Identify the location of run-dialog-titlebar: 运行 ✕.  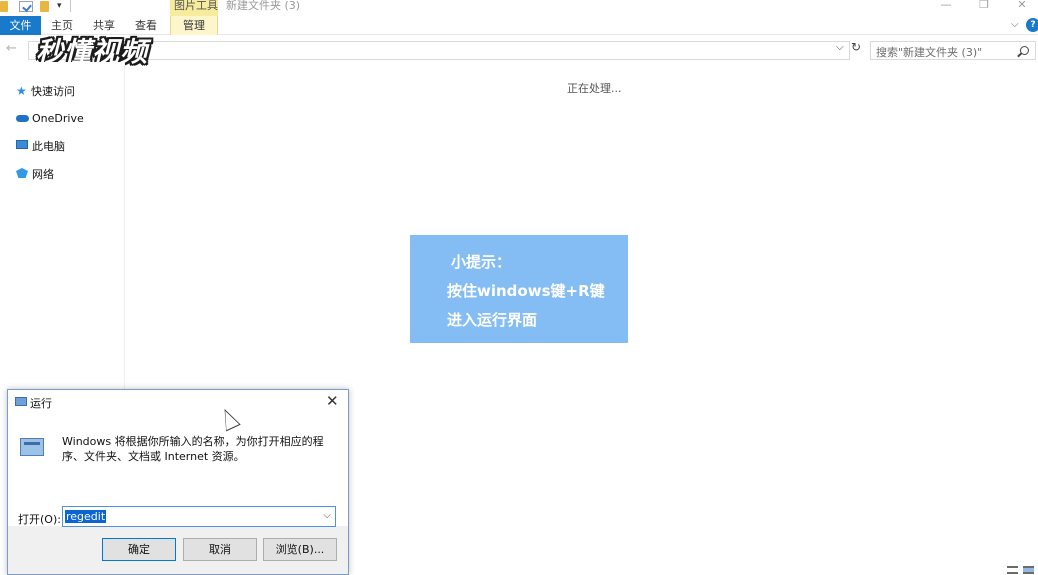
(178, 403).